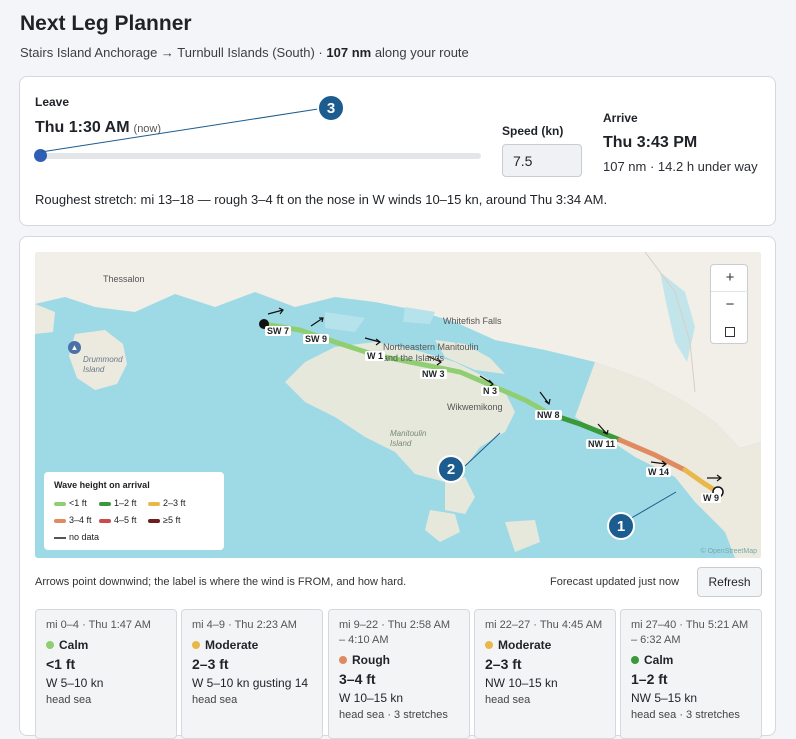 The image size is (796, 739). Describe the element at coordinates (349, 52) in the screenshot. I see `route-distance: 107 nm` at that location.